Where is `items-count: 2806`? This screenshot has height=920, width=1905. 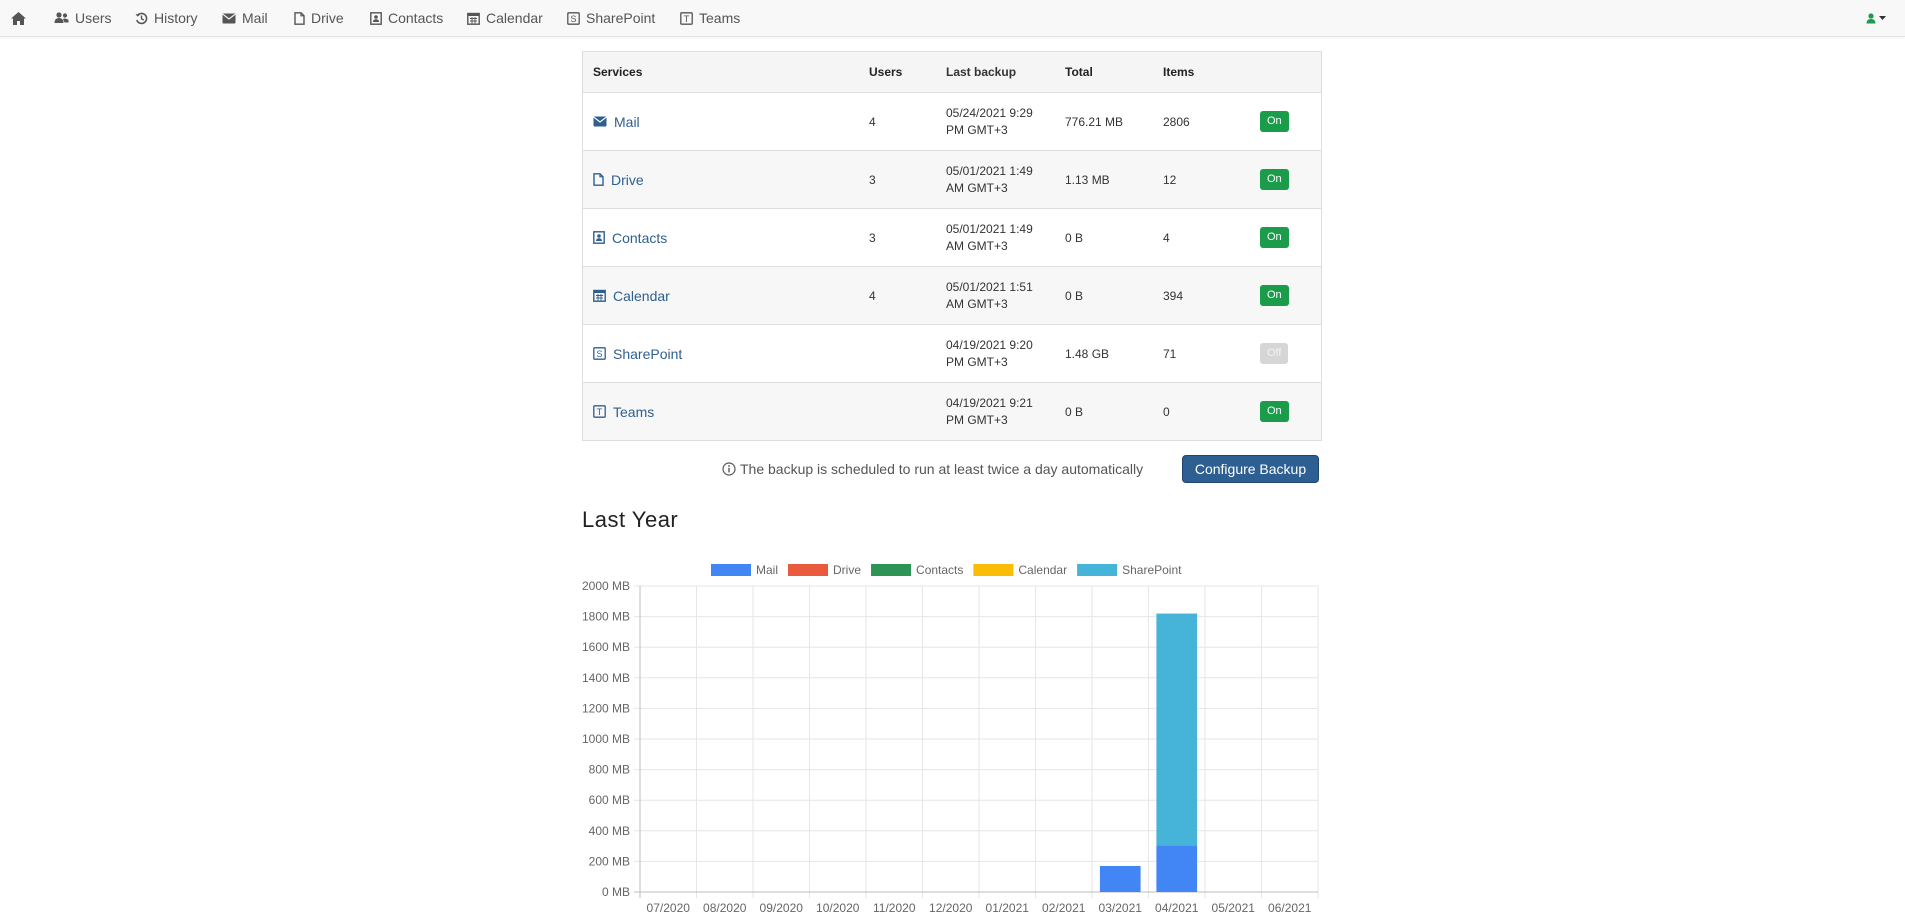
items-count: 2806 is located at coordinates (1176, 121).